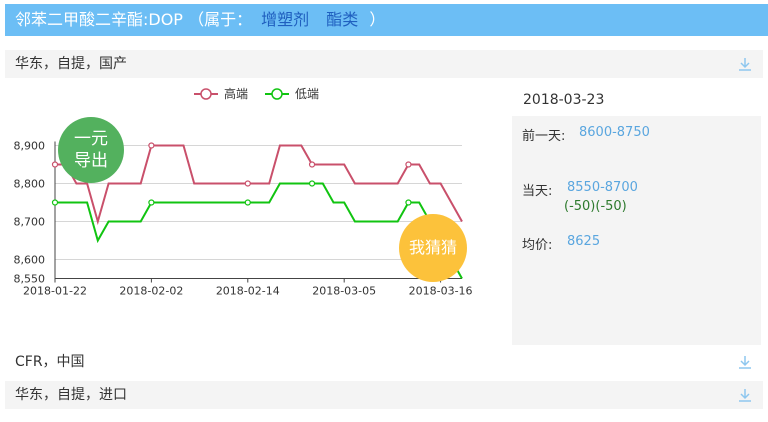 This screenshot has width=768, height=422. Describe the element at coordinates (220, 19) in the screenshot. I see `belongs-prefix: （属于：` at that location.